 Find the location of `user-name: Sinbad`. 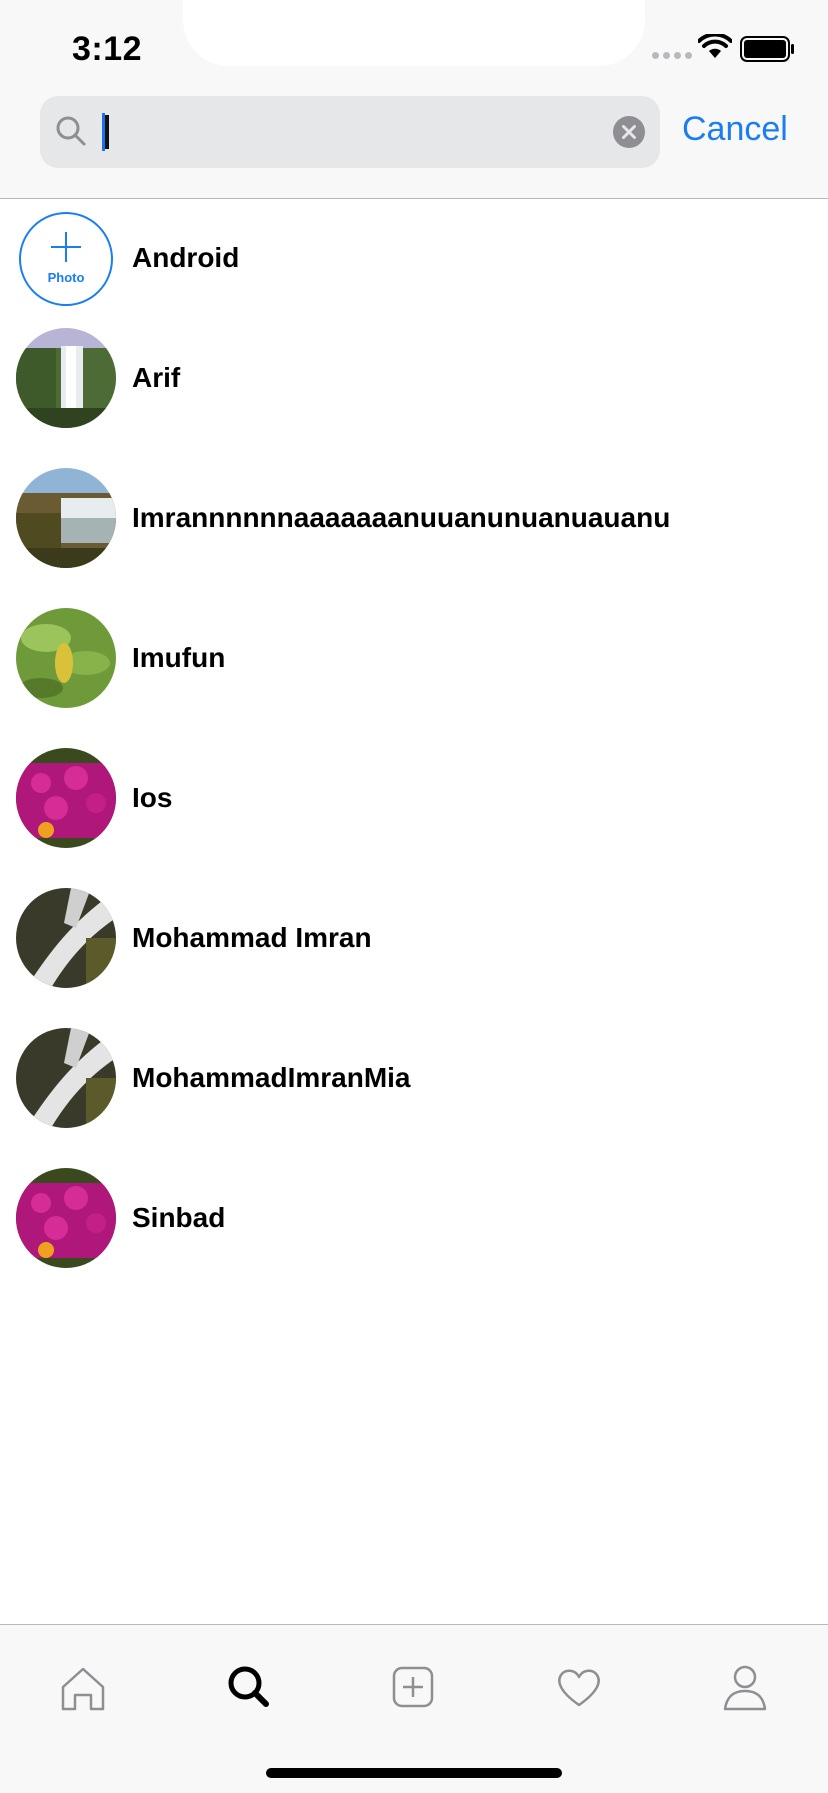

user-name: Sinbad is located at coordinates (179, 1217).